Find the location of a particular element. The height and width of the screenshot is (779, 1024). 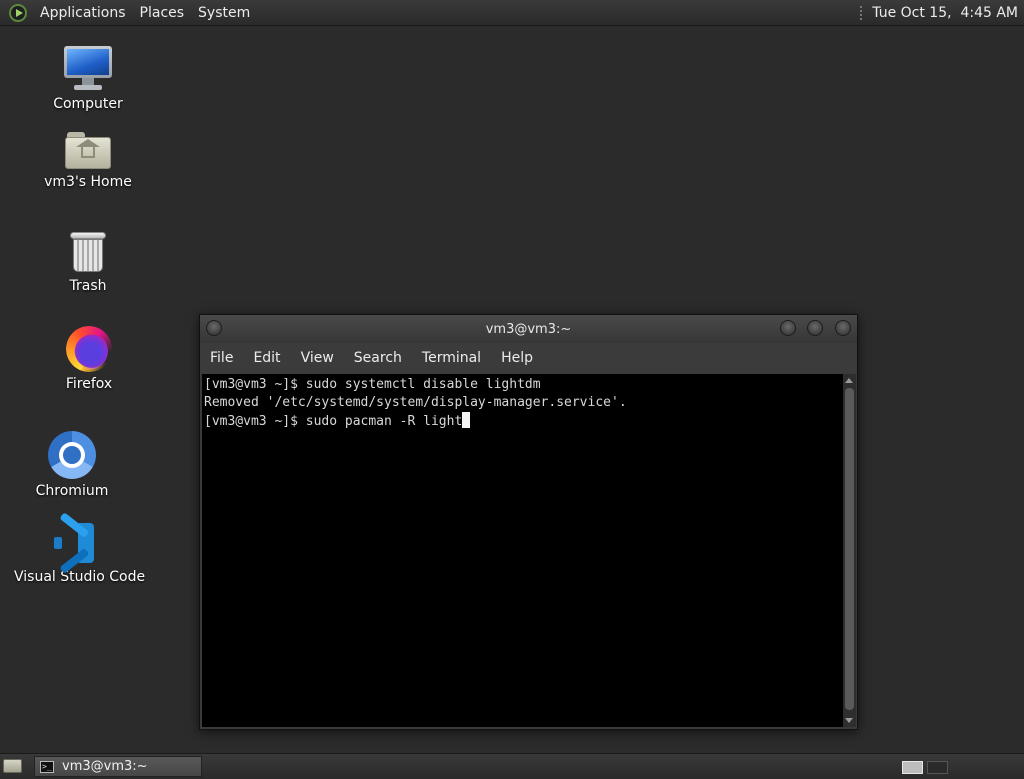

scrollbar-thumb is located at coordinates (849, 549).